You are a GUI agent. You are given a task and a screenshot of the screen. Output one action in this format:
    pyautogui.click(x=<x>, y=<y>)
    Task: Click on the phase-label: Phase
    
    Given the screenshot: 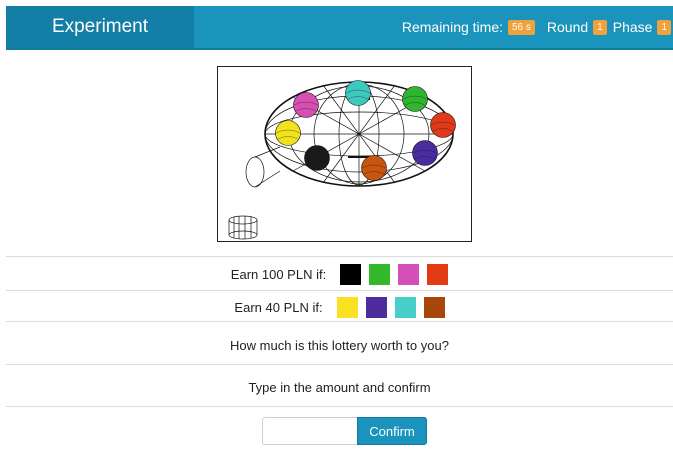 What is the action you would take?
    pyautogui.click(x=632, y=27)
    